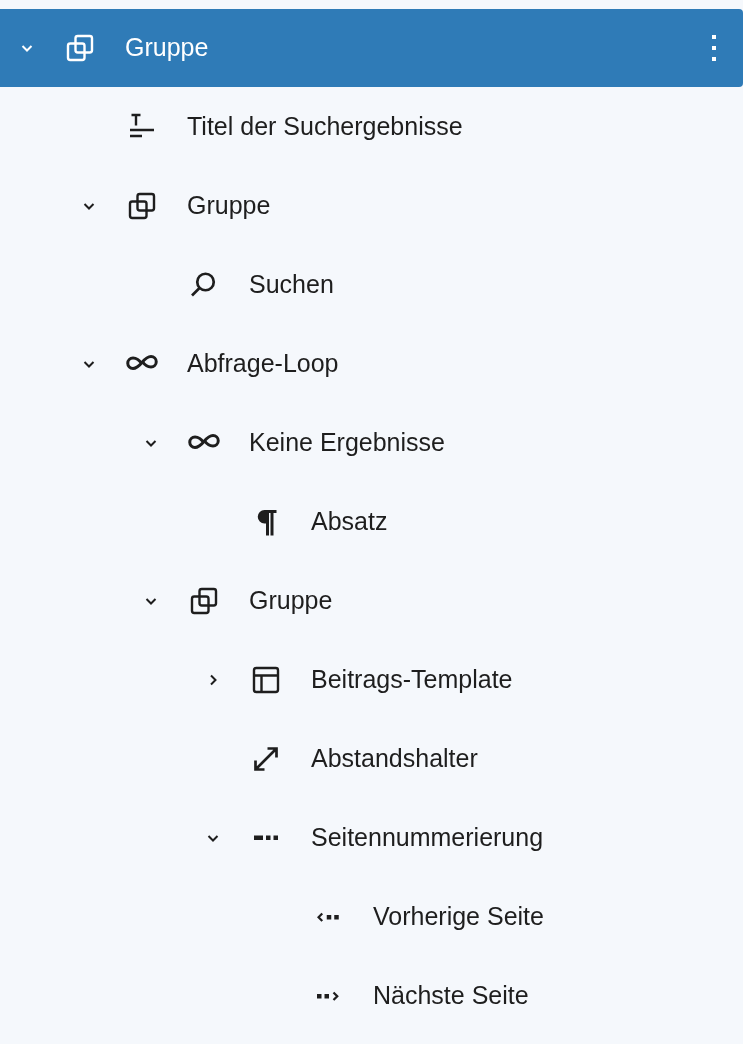 This screenshot has width=750, height=1044. What do you see at coordinates (266, 838) in the screenshot?
I see `dots-icon` at bounding box center [266, 838].